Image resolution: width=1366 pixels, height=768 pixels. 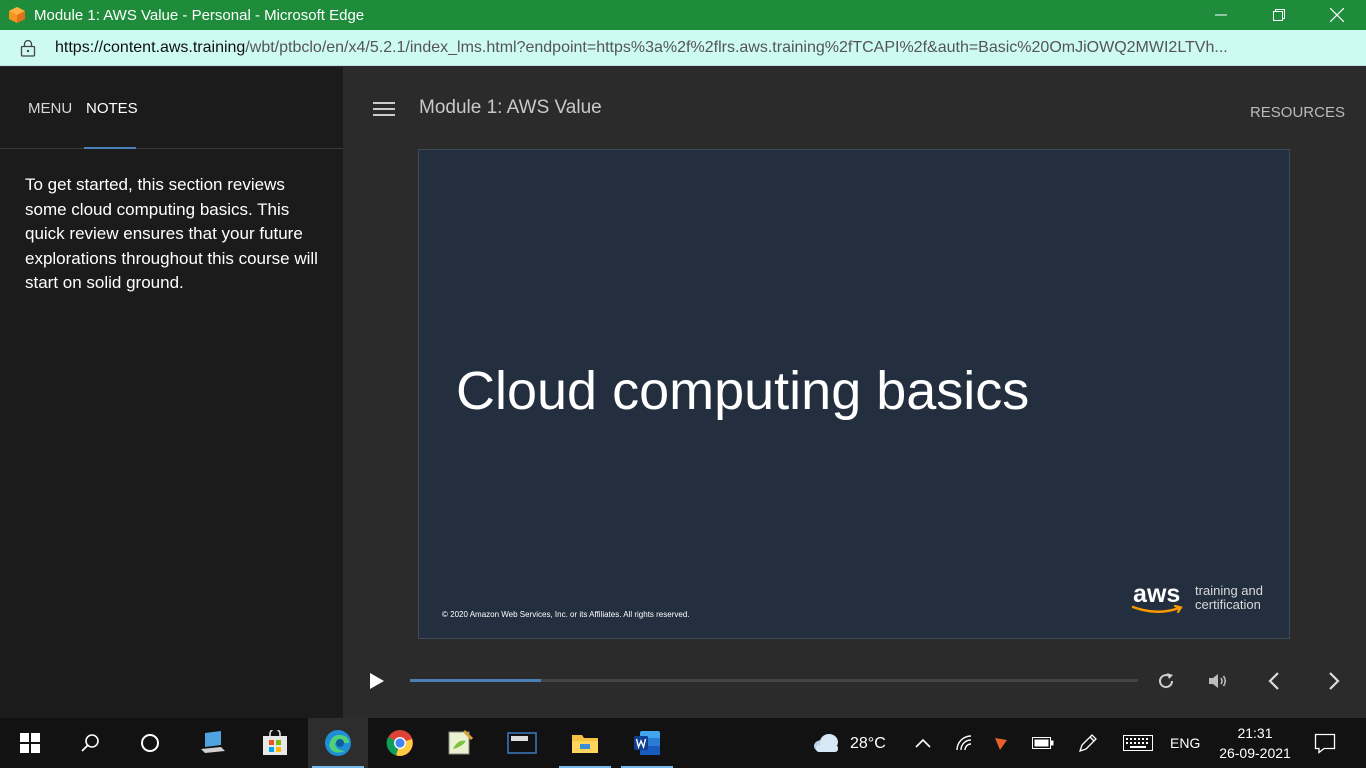 I want to click on word-taskbar-button, so click(x=647, y=743).